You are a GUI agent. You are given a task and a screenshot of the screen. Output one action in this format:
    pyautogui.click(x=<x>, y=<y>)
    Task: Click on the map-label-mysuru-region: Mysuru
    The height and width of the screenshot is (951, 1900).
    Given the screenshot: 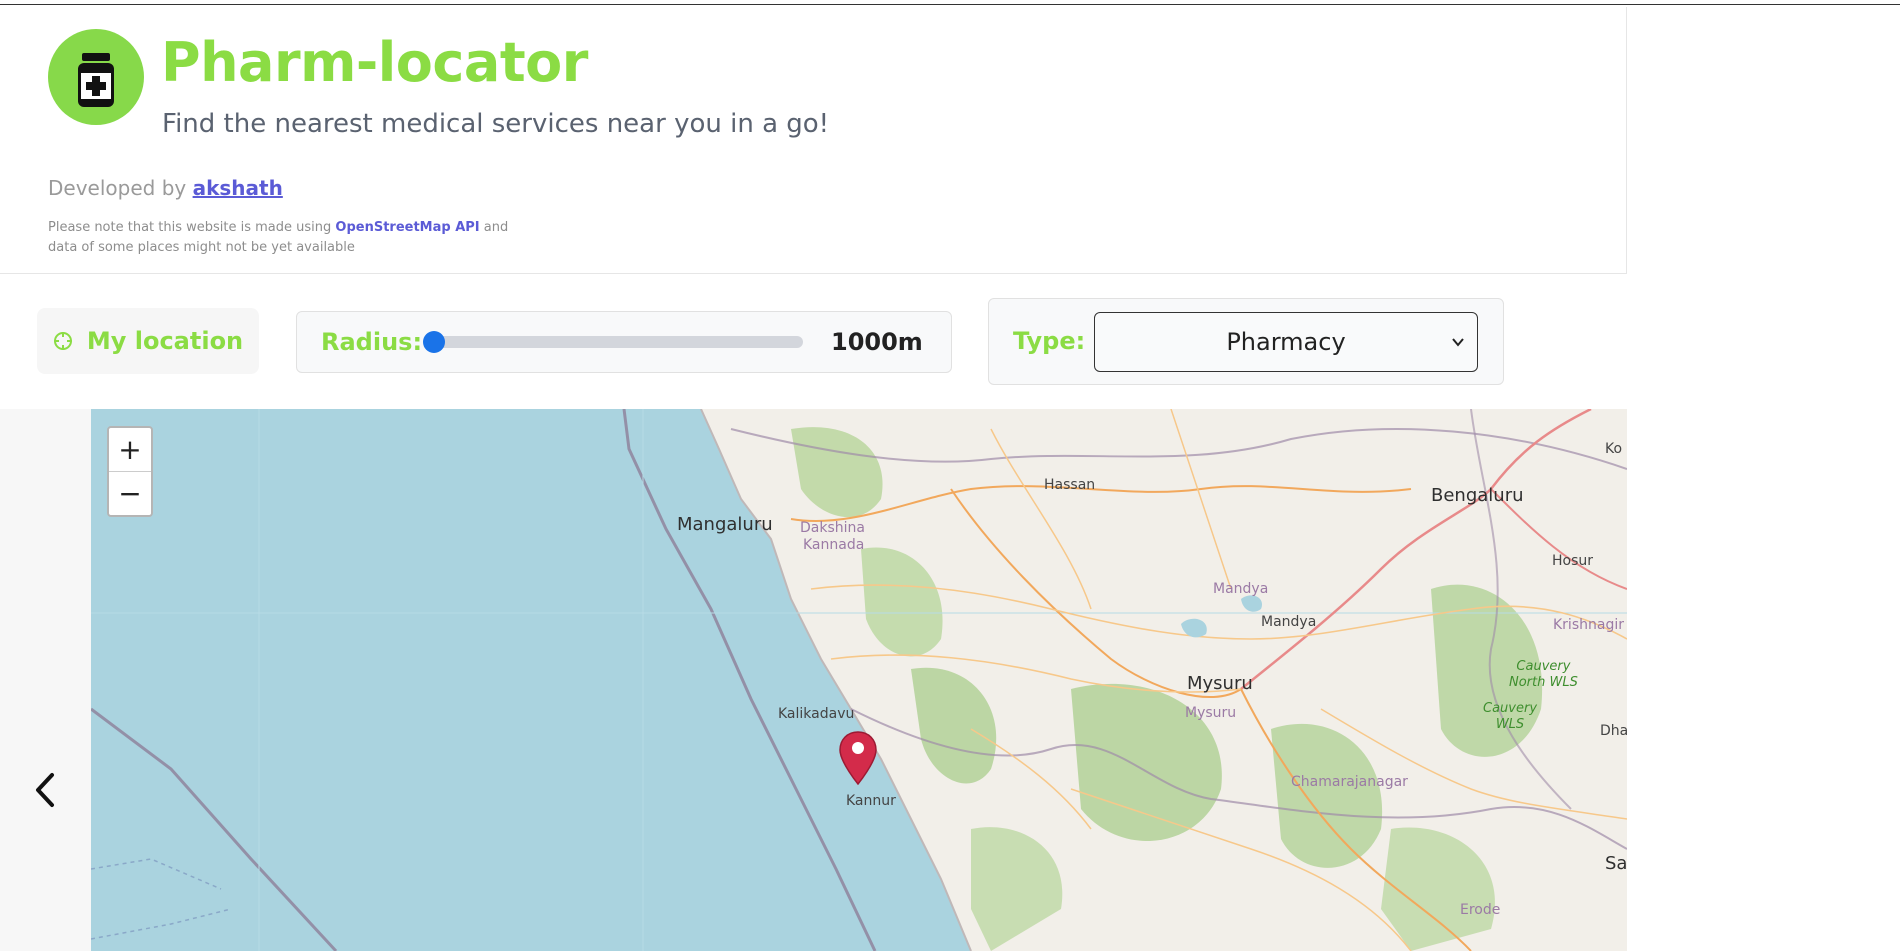 What is the action you would take?
    pyautogui.click(x=1211, y=713)
    